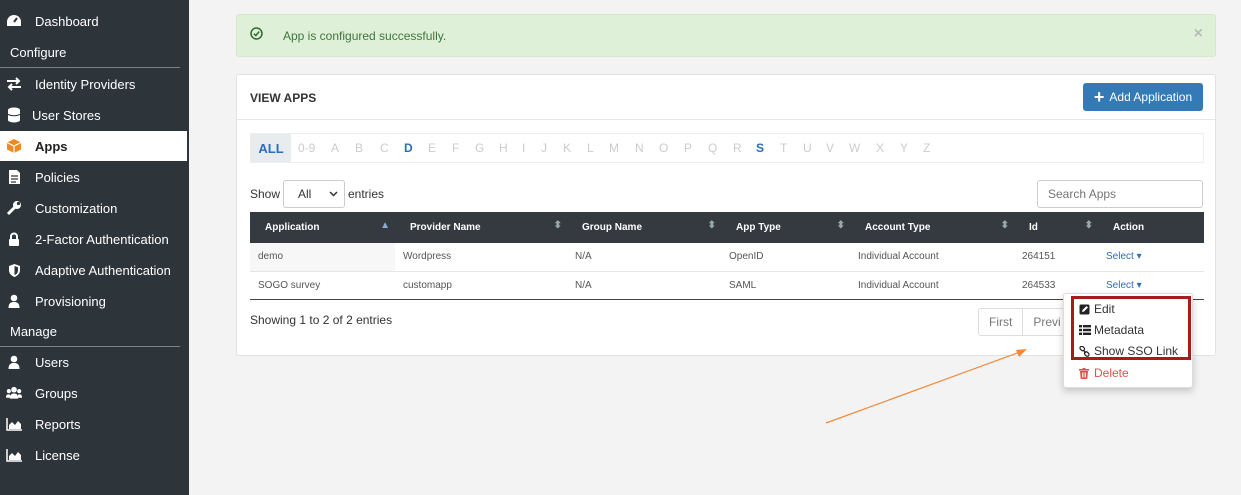 The image size is (1241, 495). Describe the element at coordinates (926, 386) in the screenshot. I see `annotation-arrow-icon` at that location.